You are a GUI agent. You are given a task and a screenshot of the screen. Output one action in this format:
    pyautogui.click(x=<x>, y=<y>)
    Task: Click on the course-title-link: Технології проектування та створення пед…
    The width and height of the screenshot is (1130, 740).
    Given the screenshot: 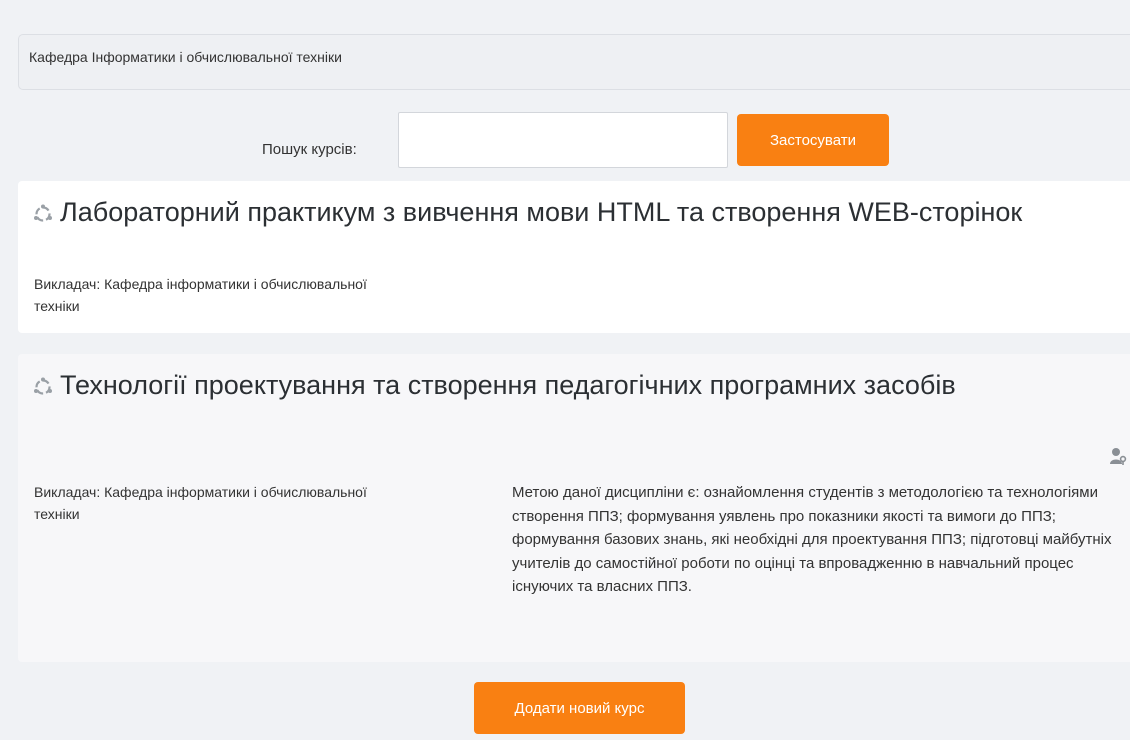 What is the action you would take?
    pyautogui.click(x=571, y=385)
    